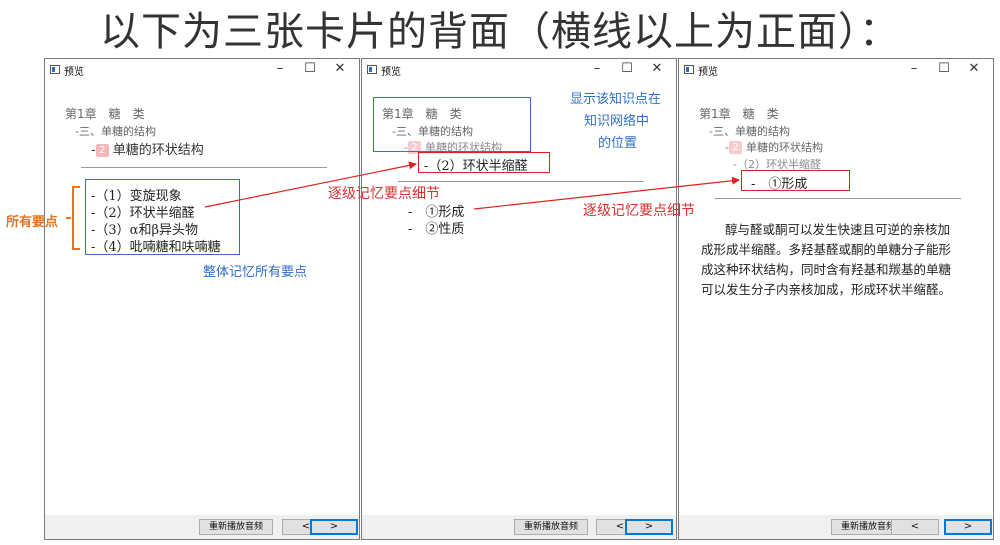 This screenshot has width=1000, height=545. What do you see at coordinates (452, 124) in the screenshot?
I see `hierarchy-highlight-box` at bounding box center [452, 124].